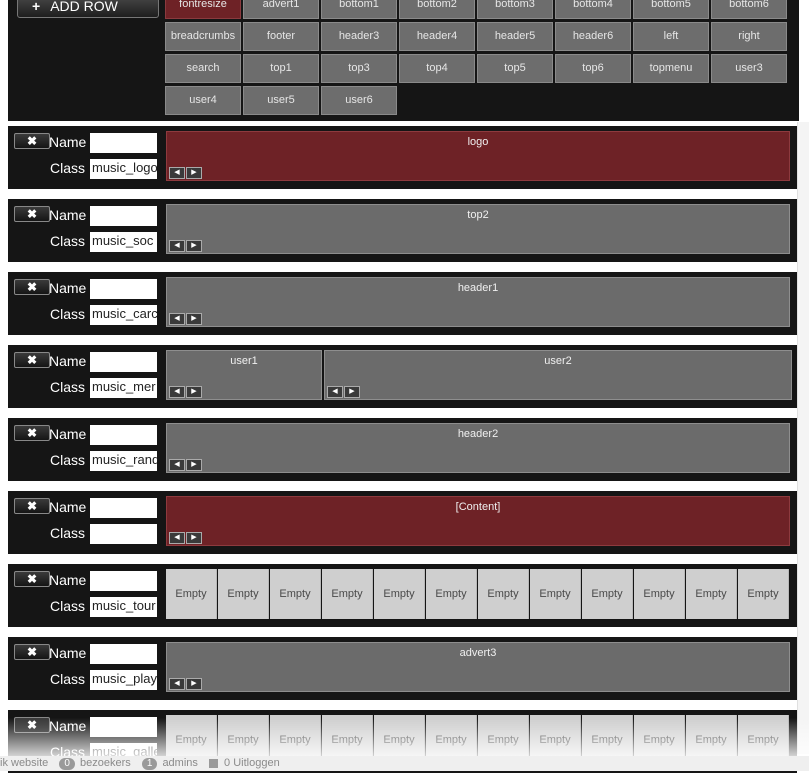 This screenshot has height=773, width=809. What do you see at coordinates (123, 461) in the screenshot?
I see `row-class-input: music_rand` at bounding box center [123, 461].